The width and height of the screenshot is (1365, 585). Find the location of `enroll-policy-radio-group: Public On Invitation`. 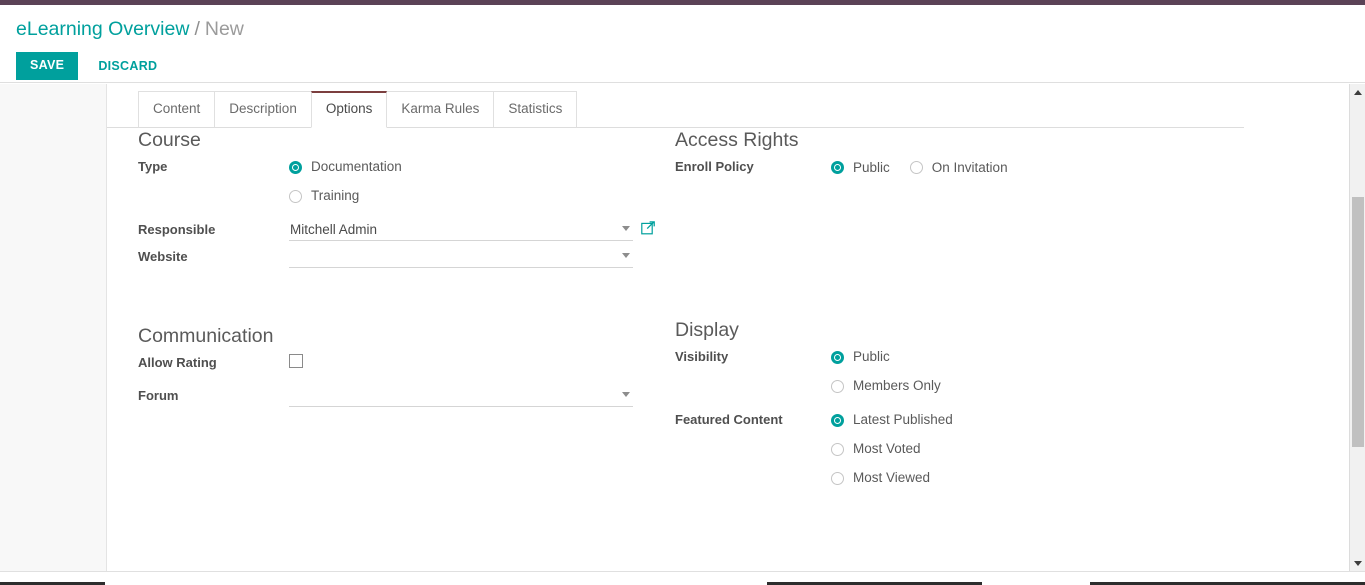

enroll-policy-radio-group: Public On Invitation is located at coordinates (1003, 167).